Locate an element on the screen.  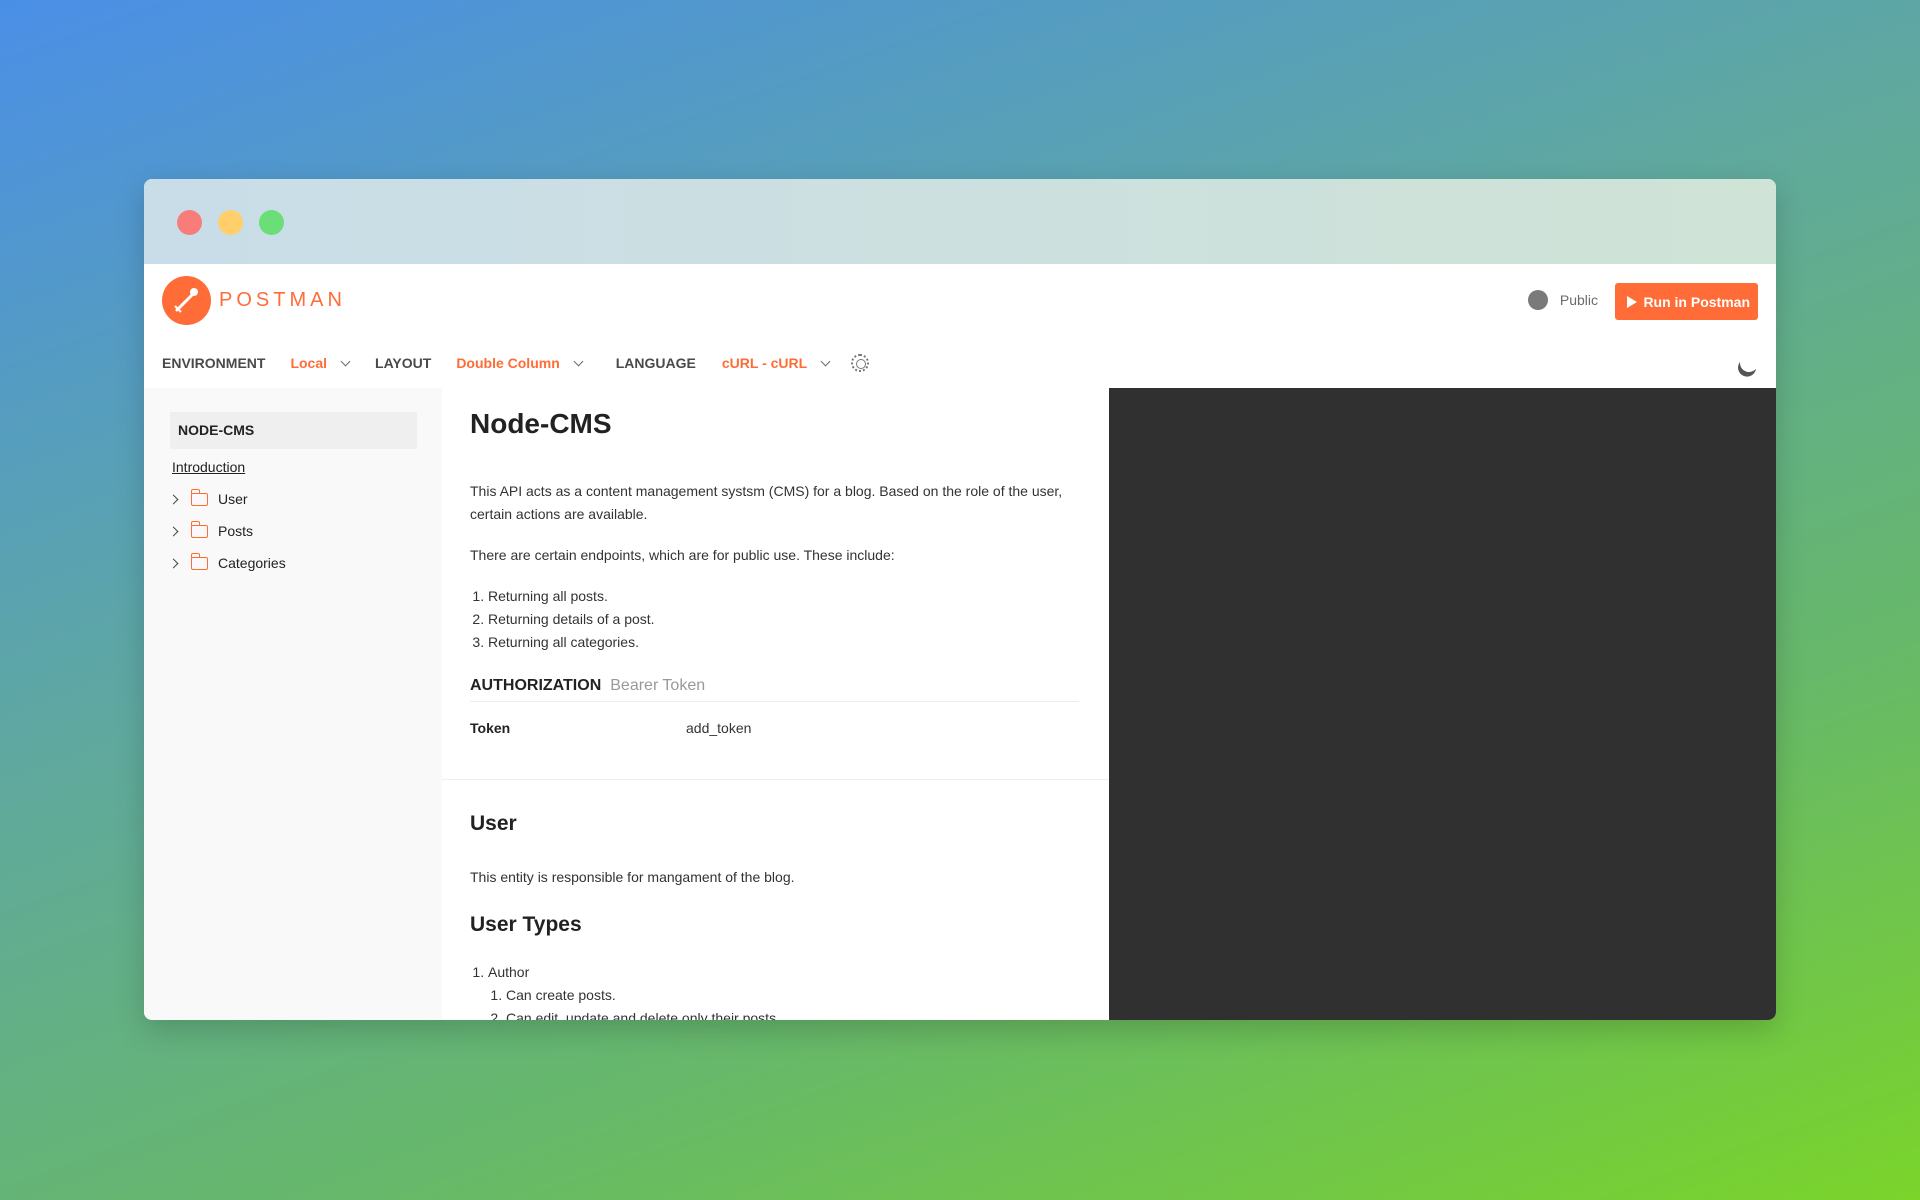
user-type-name: Author is located at coordinates (509, 972).